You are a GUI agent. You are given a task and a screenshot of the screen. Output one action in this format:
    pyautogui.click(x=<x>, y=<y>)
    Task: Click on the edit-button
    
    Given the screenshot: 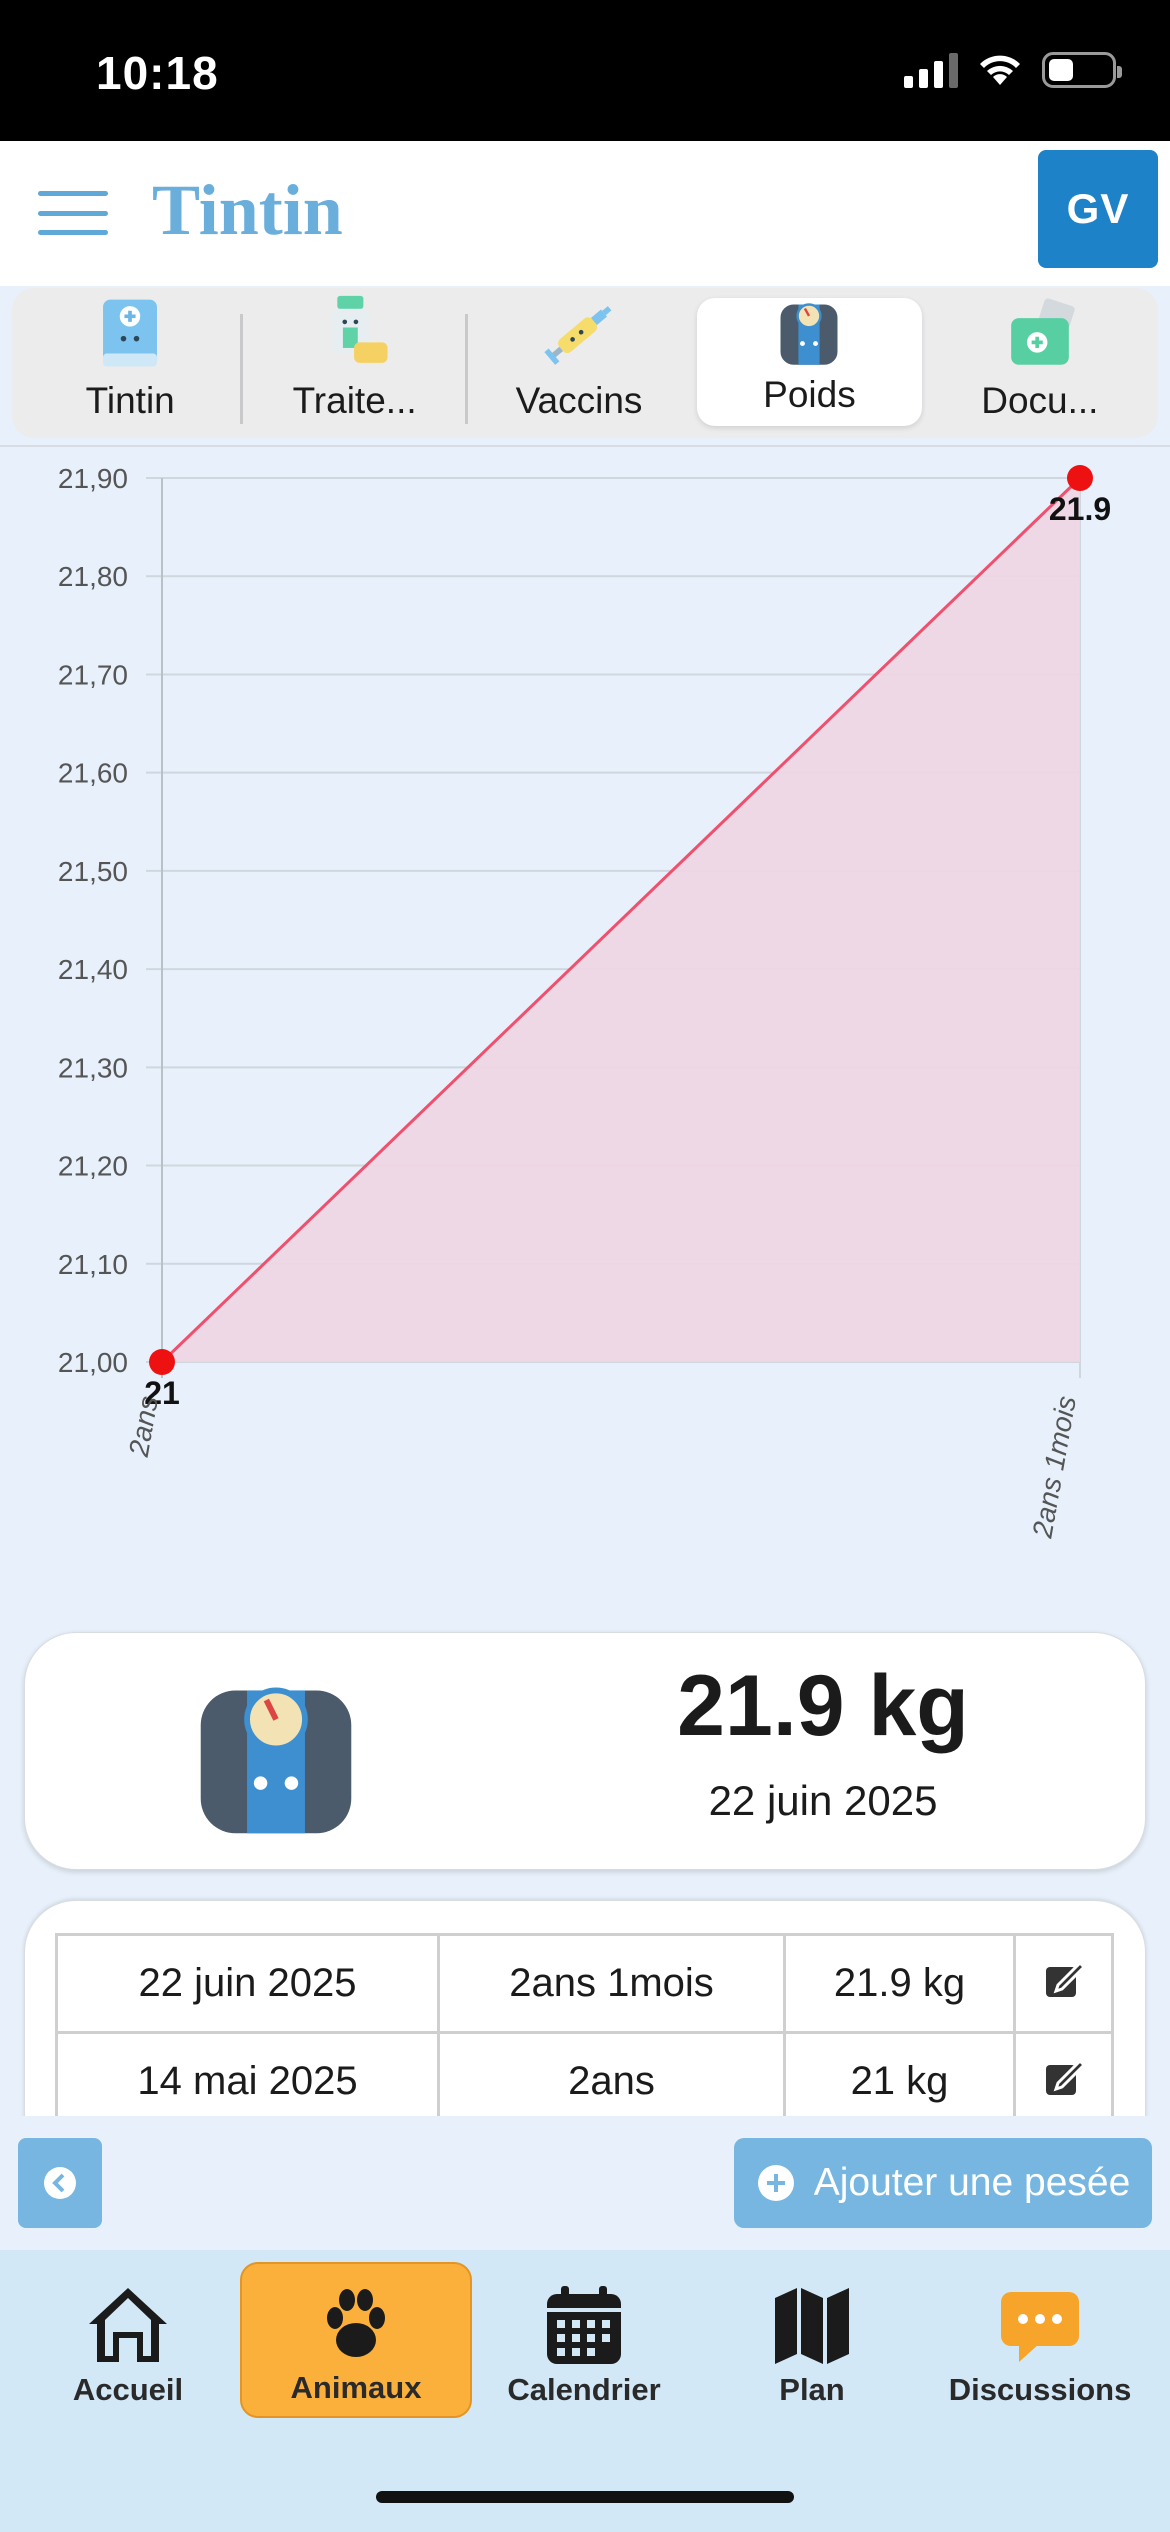 What is the action you would take?
    pyautogui.click(x=1063, y=1983)
    